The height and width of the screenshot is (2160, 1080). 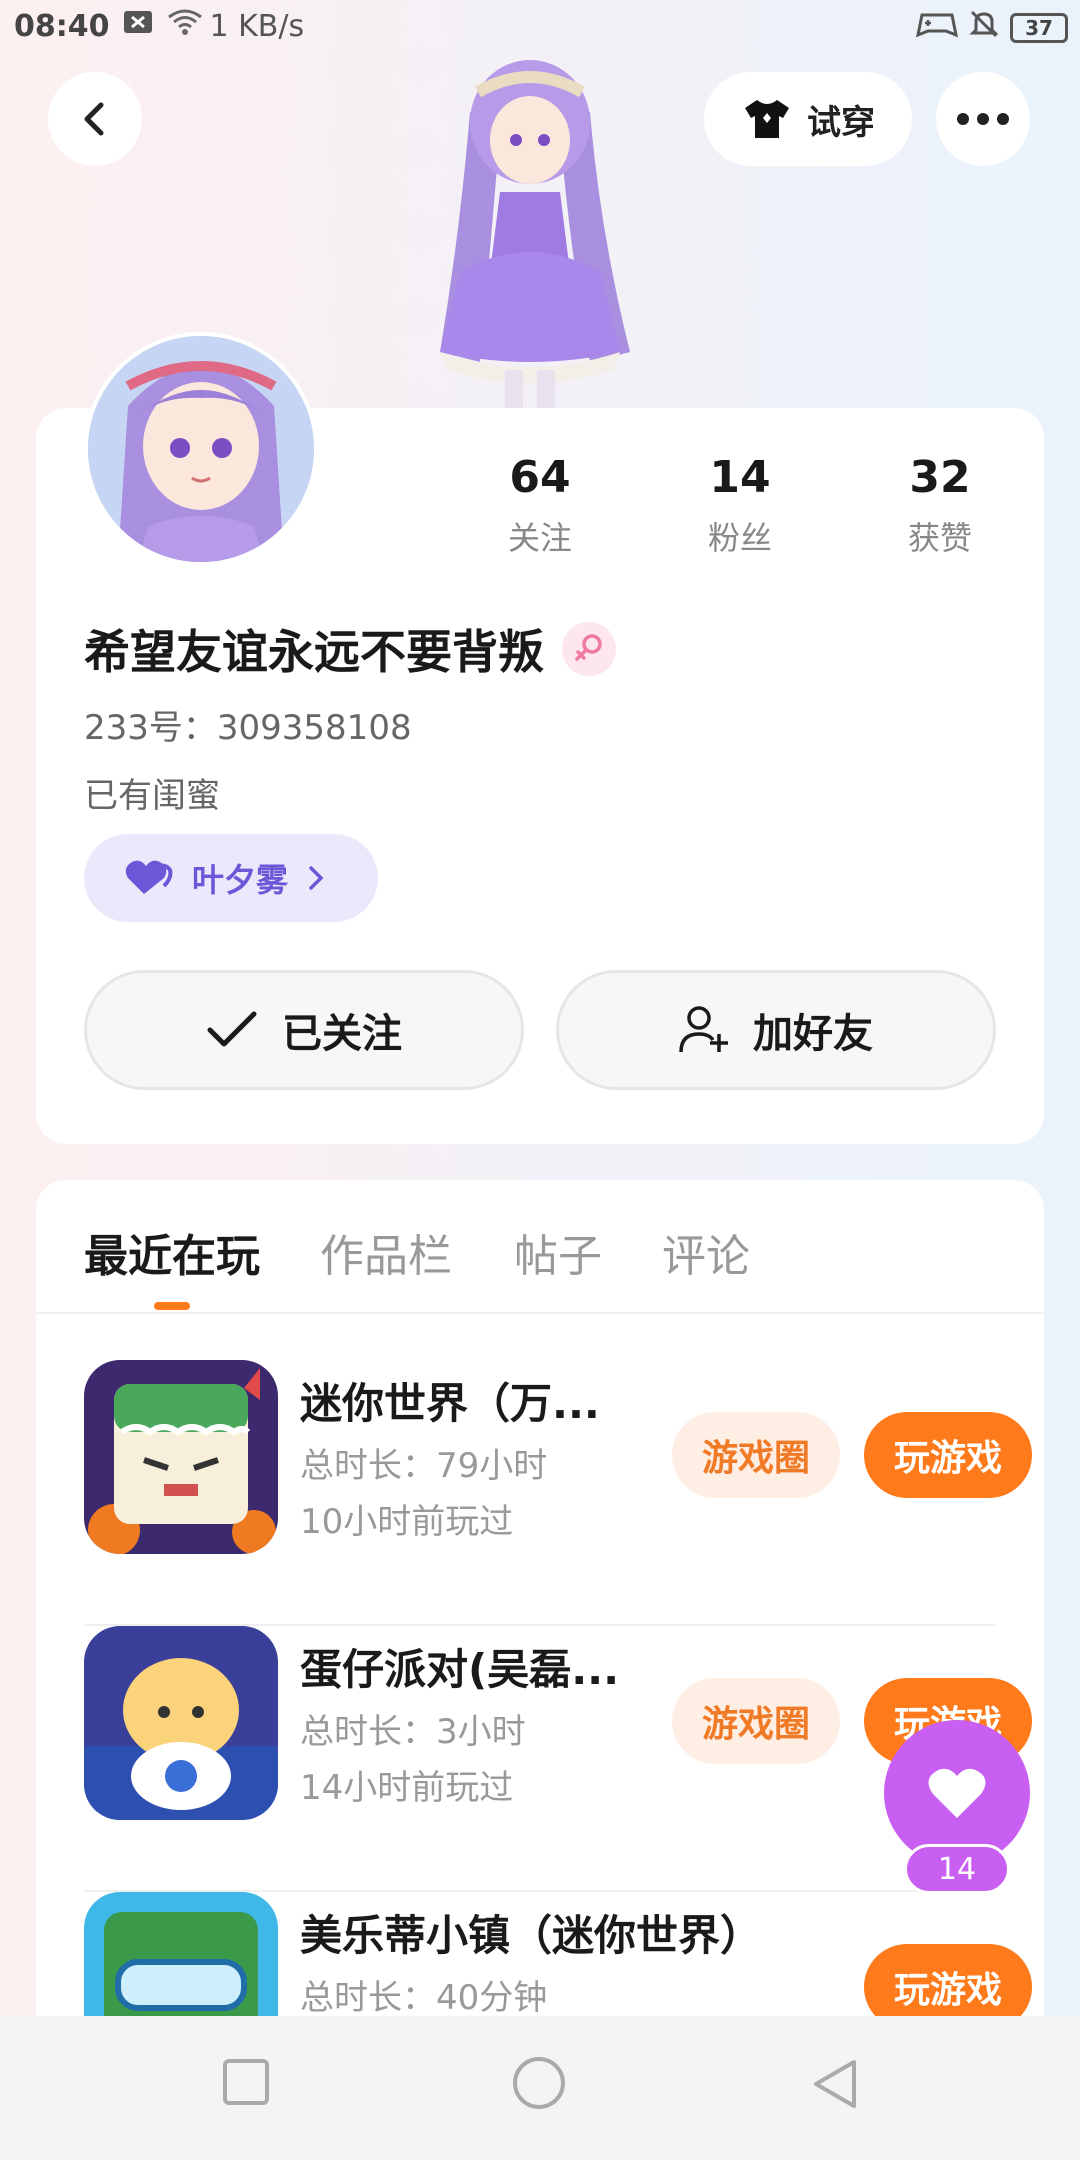 What do you see at coordinates (540, 26) in the screenshot?
I see `status-bar: 08:40 1 KB/s 37` at bounding box center [540, 26].